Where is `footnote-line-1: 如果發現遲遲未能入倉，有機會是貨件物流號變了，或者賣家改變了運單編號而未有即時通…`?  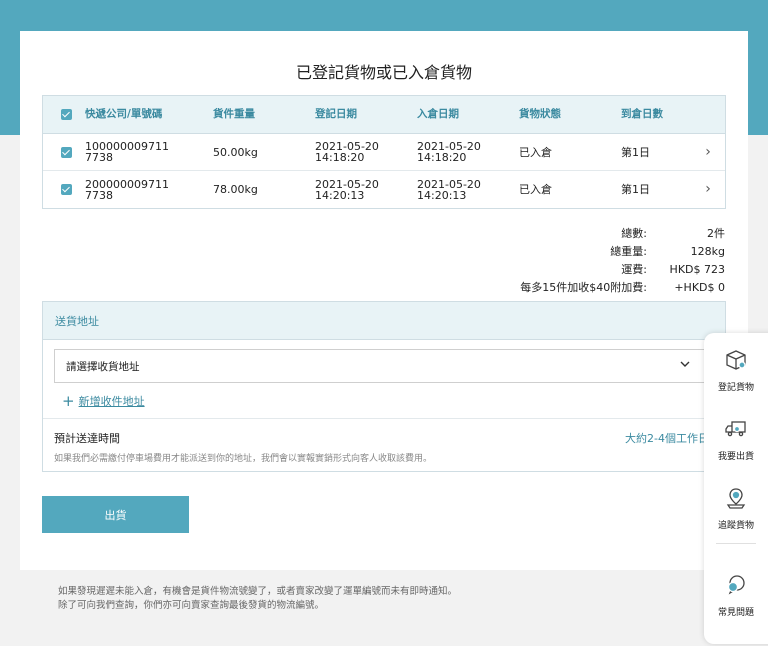
footnote-line-1: 如果發現遲遲未能入倉，有機會是貨件物流號變了，或者賣家改變了運單編號而未有即時通… is located at coordinates (258, 591).